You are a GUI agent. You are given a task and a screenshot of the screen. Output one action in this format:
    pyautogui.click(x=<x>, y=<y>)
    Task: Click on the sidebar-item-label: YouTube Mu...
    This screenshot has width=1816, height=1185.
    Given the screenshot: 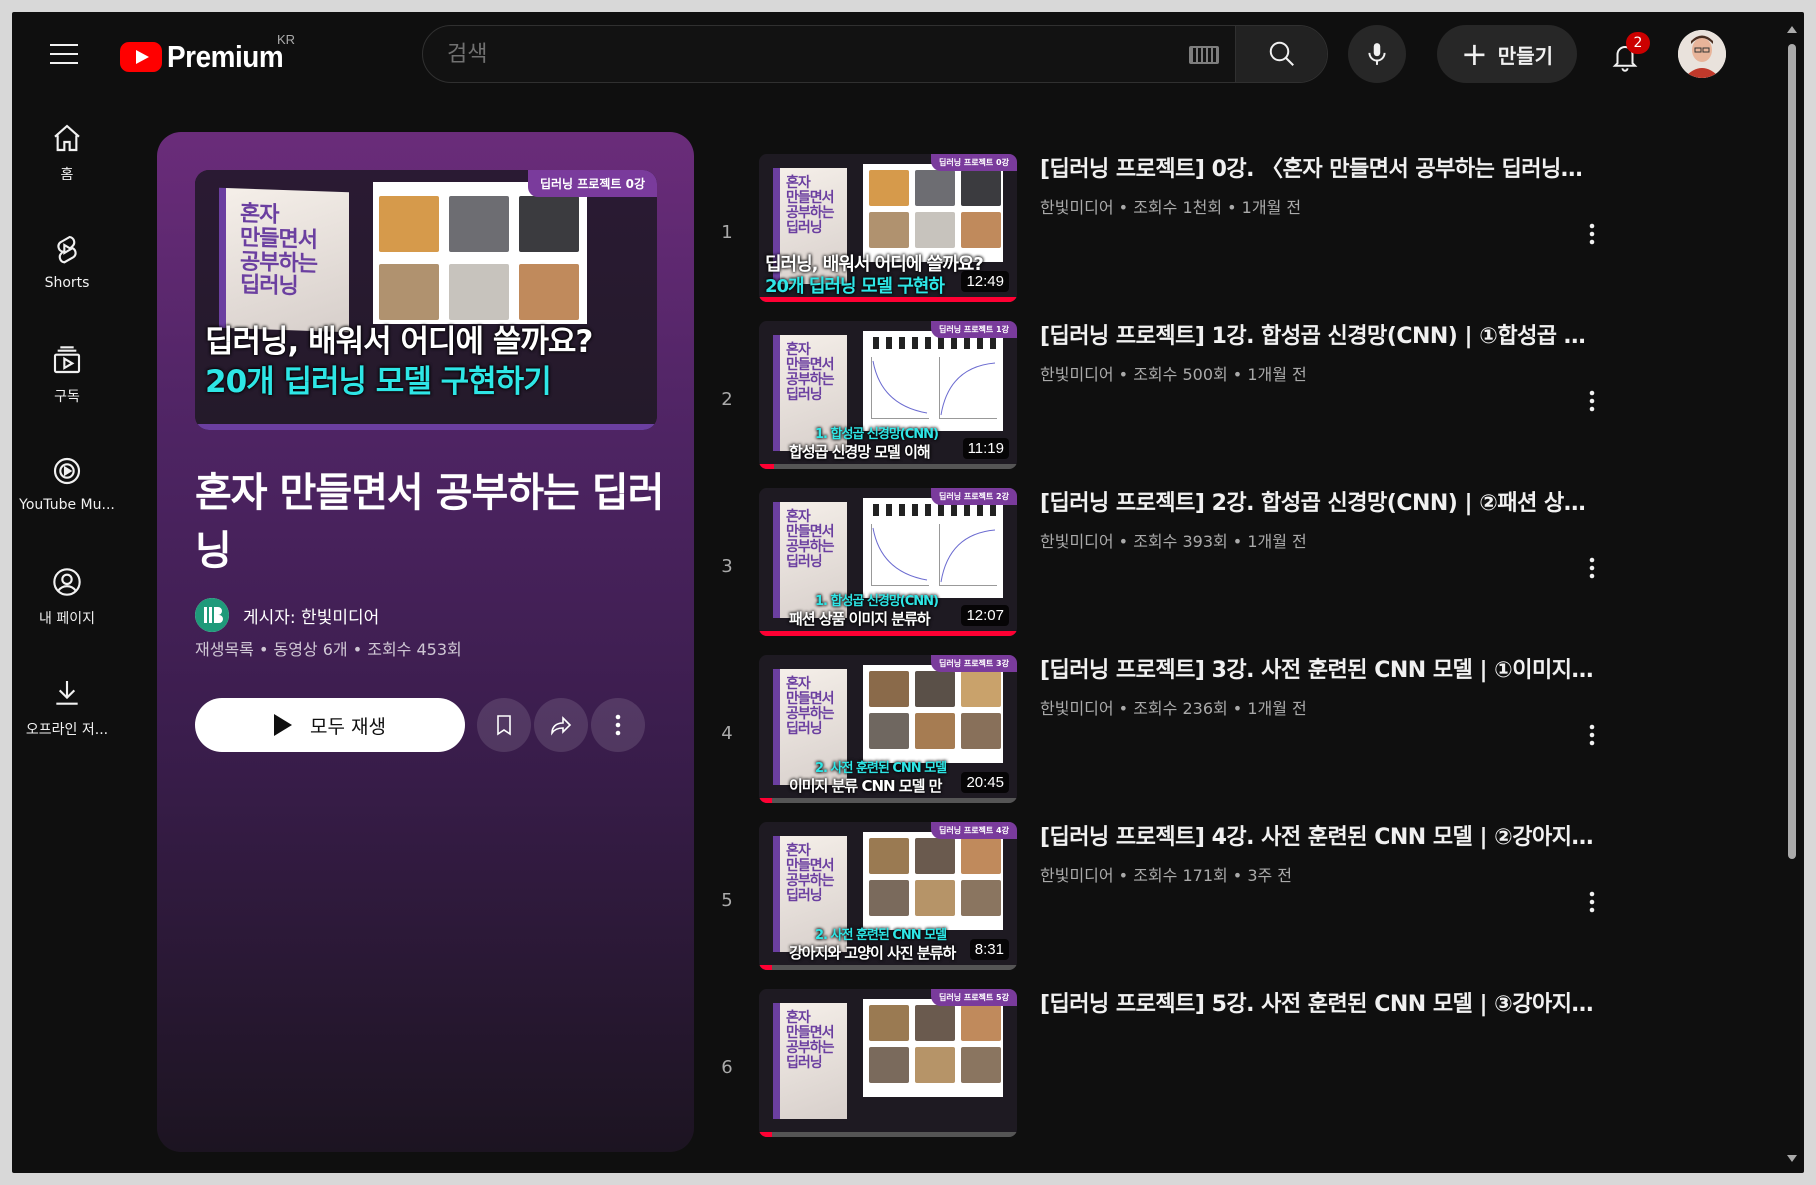 What is the action you would take?
    pyautogui.click(x=67, y=505)
    